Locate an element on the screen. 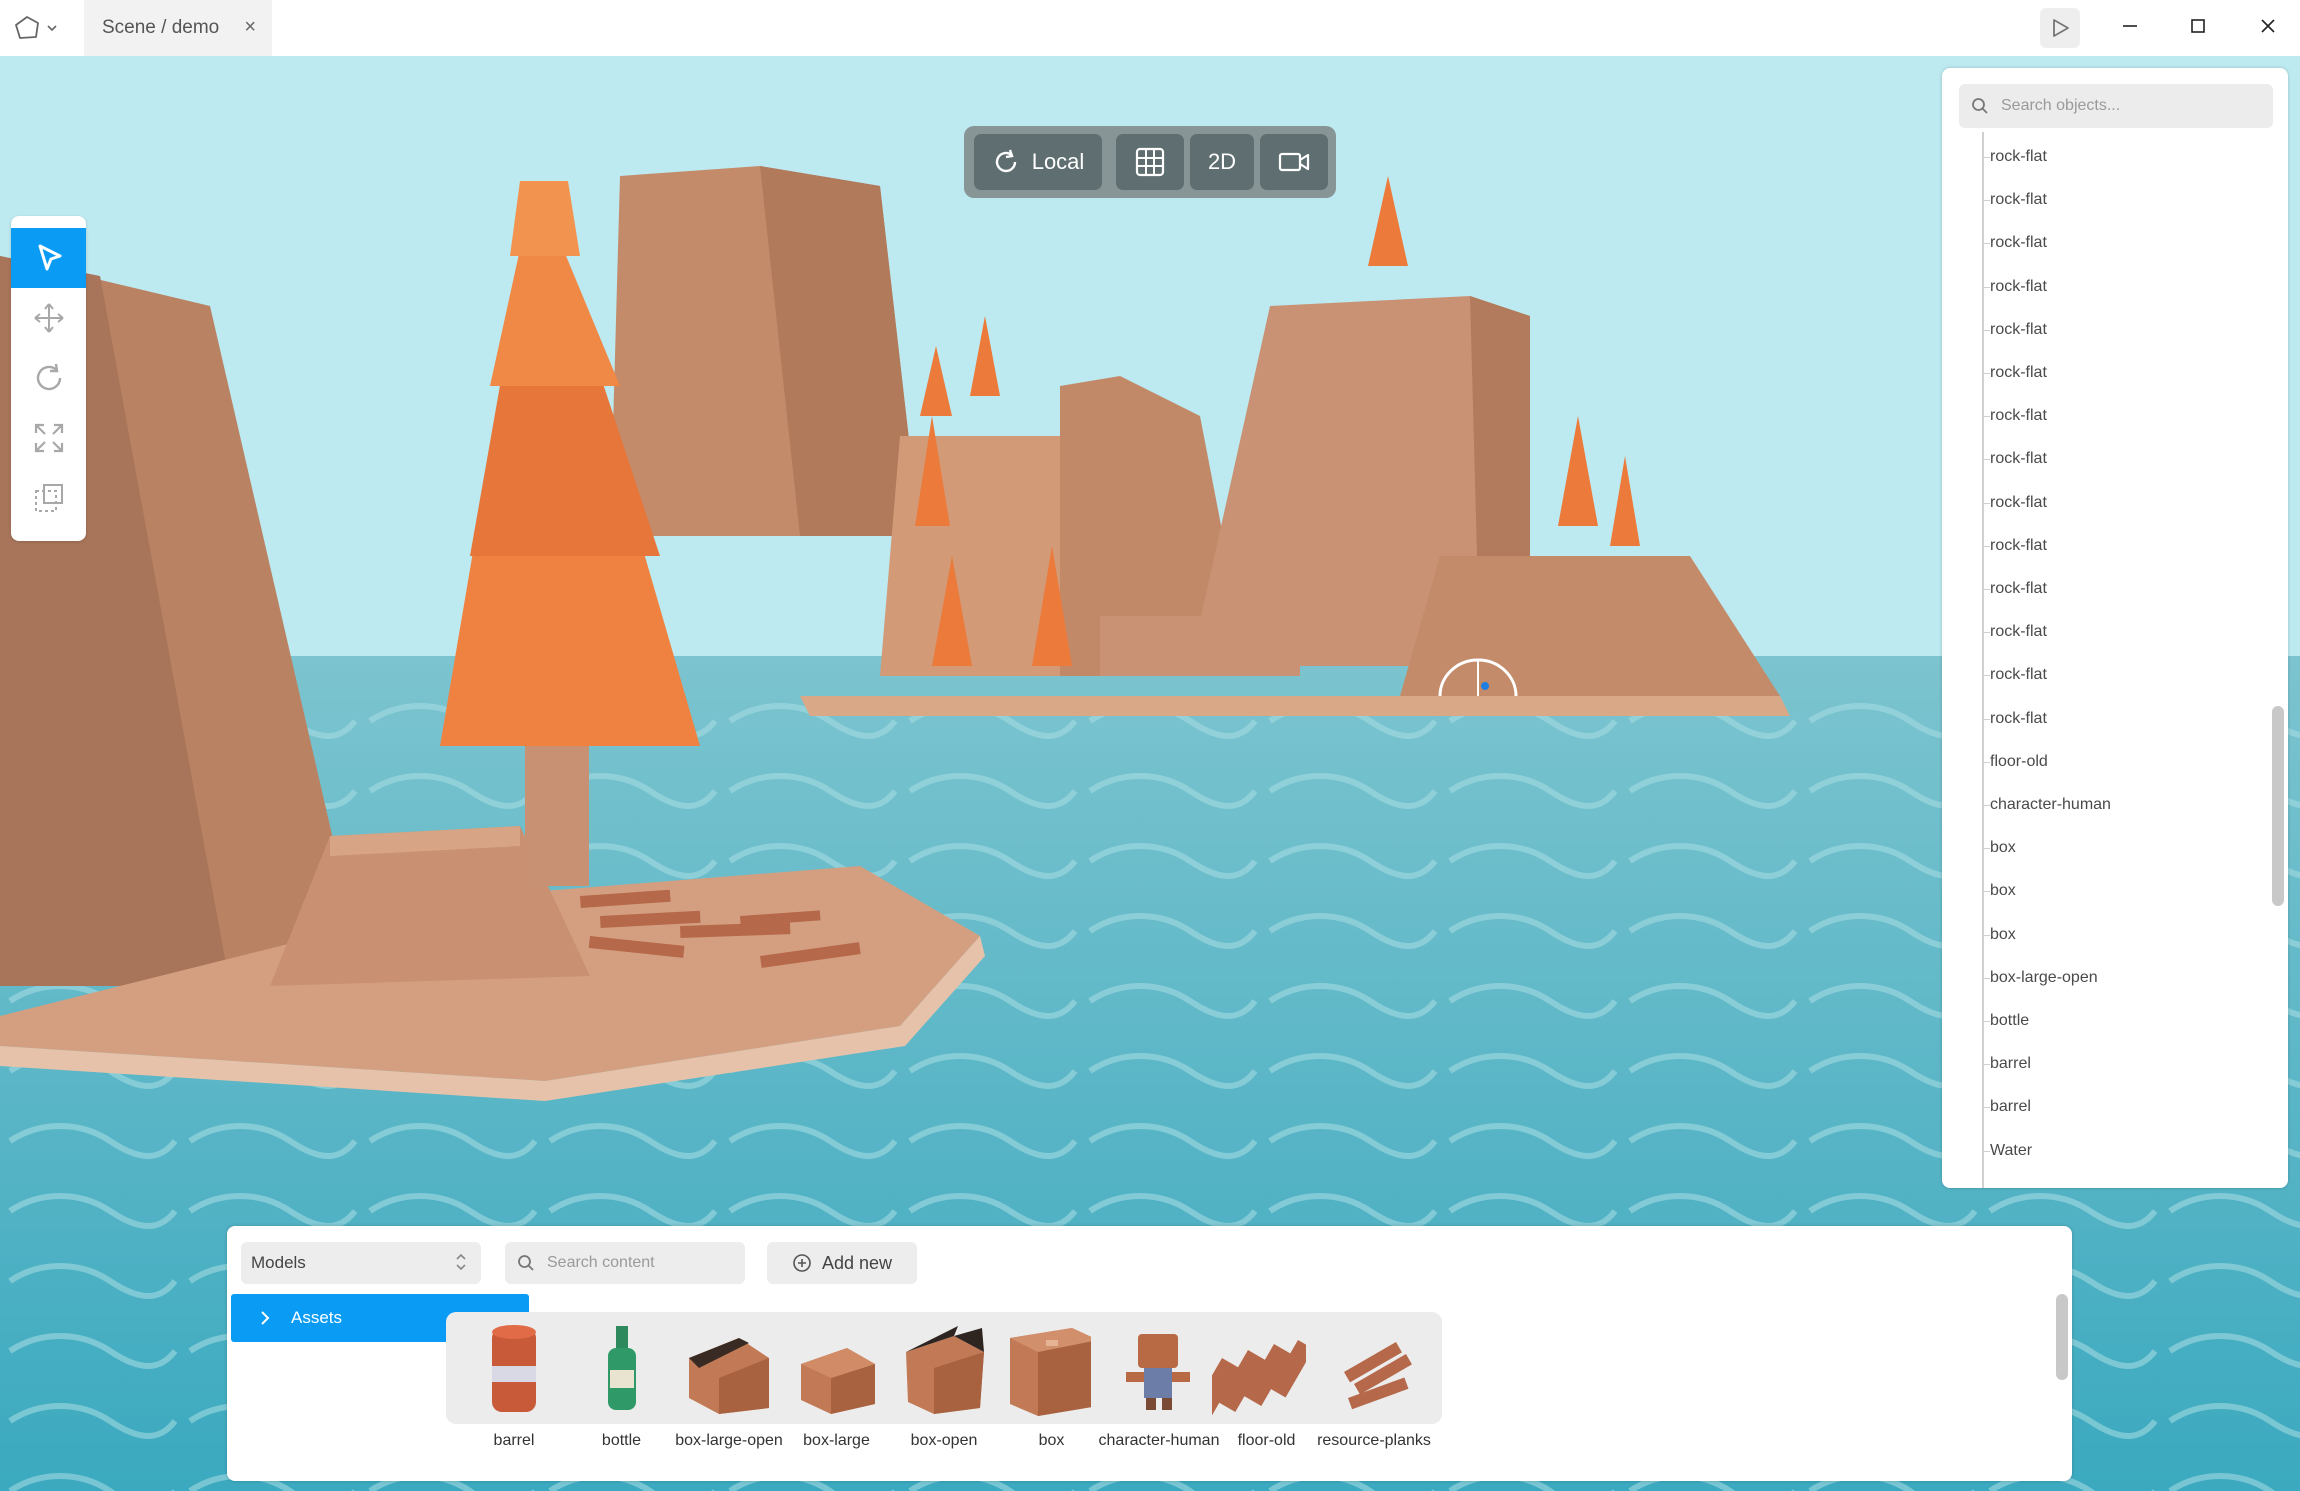  rotate-tool-button is located at coordinates (48, 378).